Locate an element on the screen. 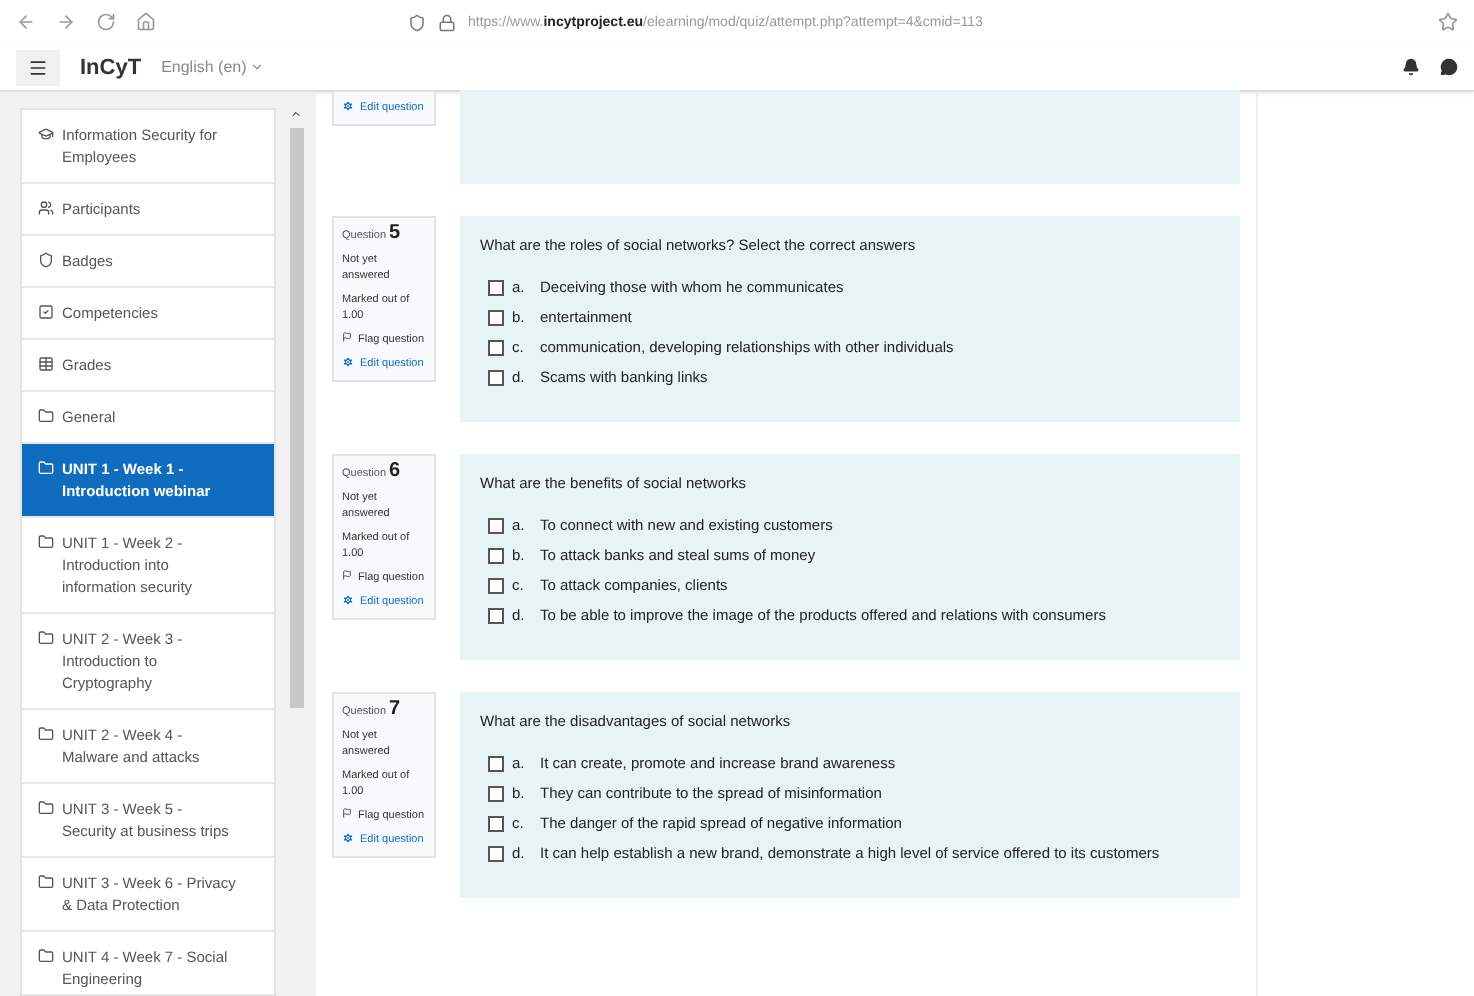 This screenshot has height=996, width=1474. reload-icon is located at coordinates (106, 22).